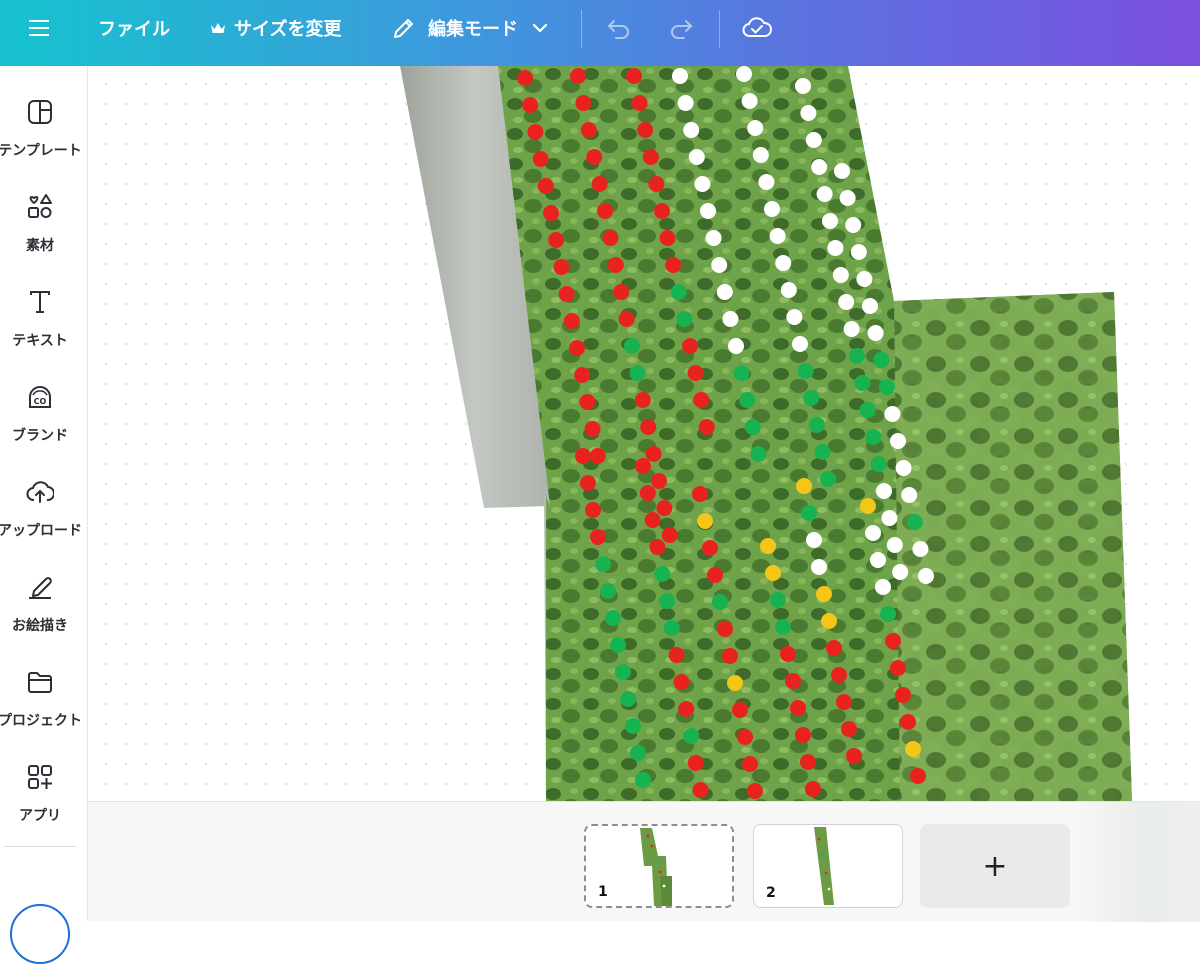  Describe the element at coordinates (40, 341) in the screenshot. I see `sidebar-item-label: テキスト` at that location.